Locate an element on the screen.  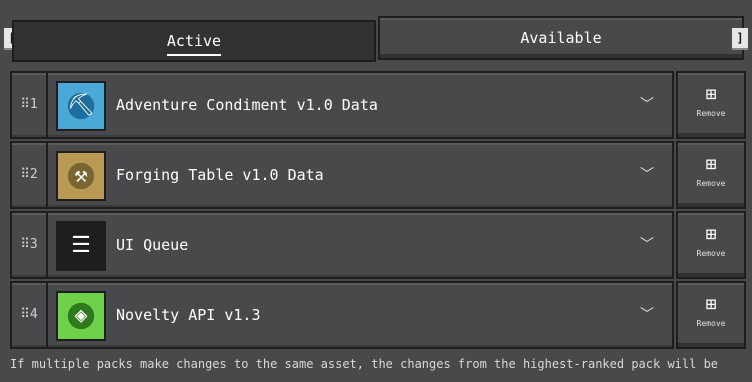
drag-handle: ⠿3 is located at coordinates (30, 245).